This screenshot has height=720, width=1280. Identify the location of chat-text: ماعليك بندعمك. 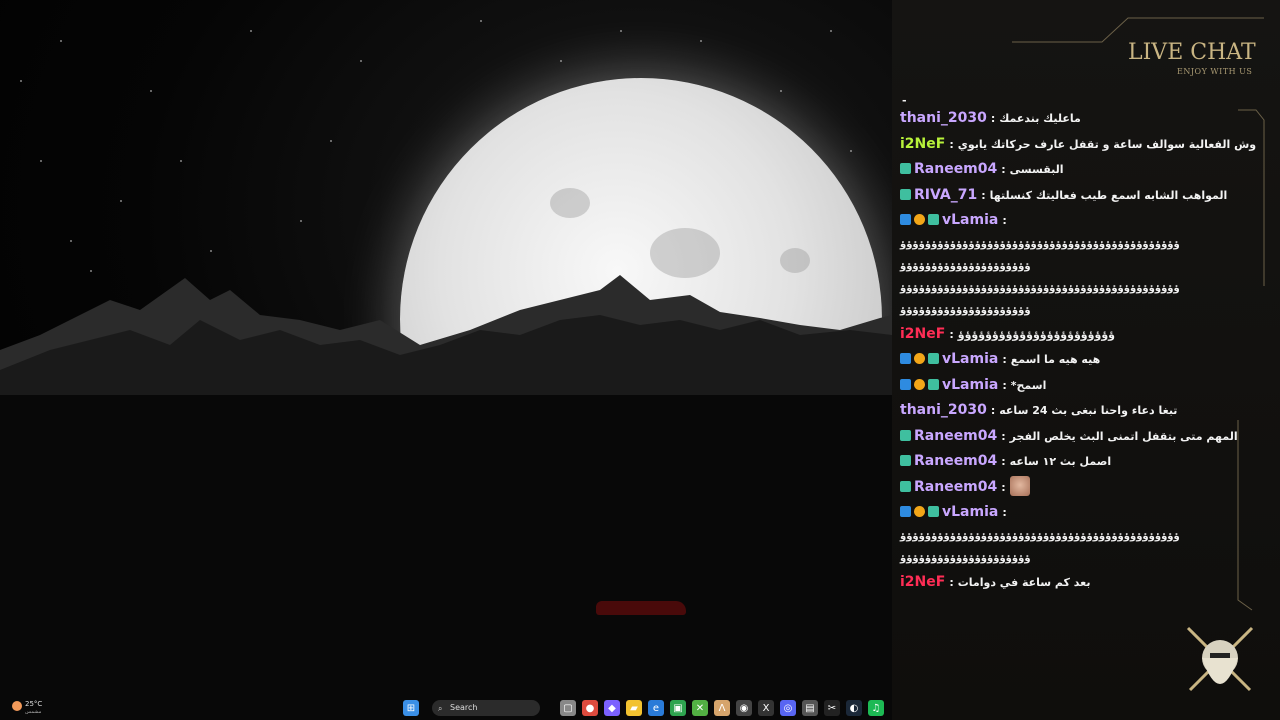
(1040, 118).